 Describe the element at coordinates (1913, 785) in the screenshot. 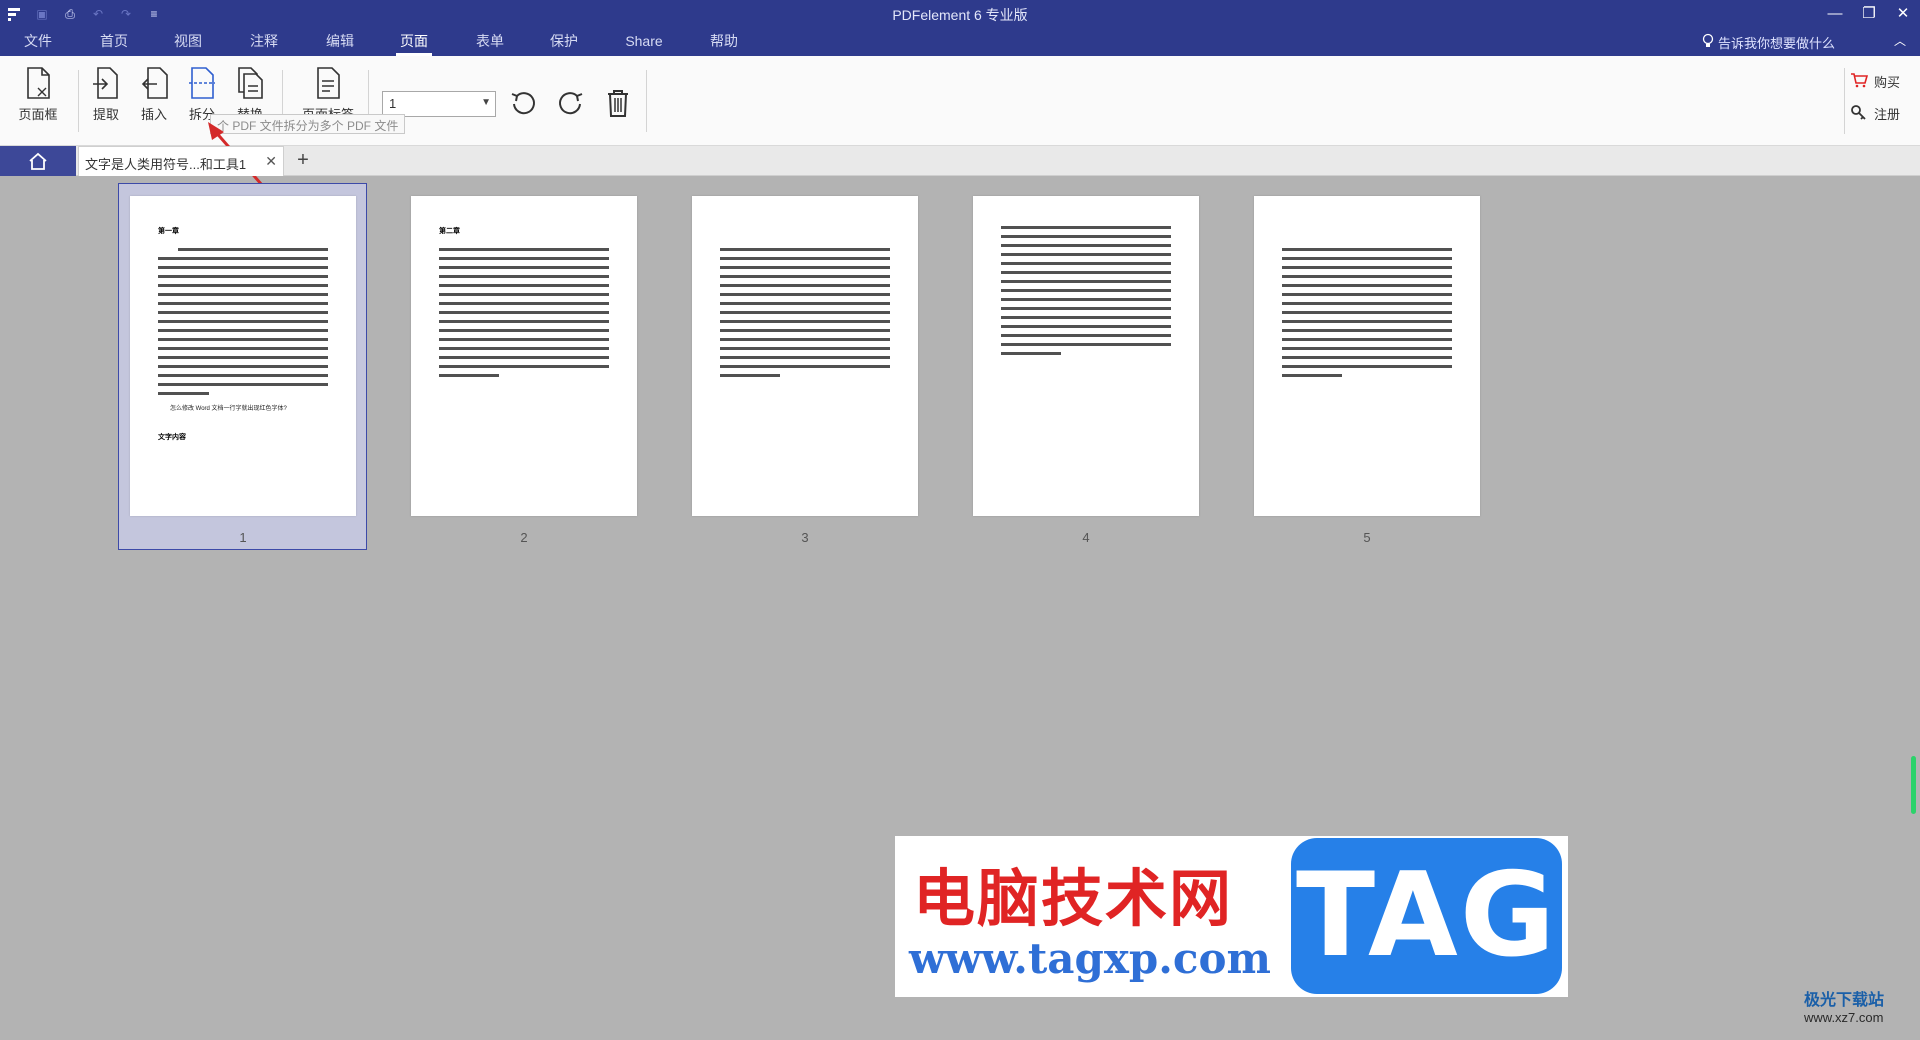

I see `scroll-indicator` at that location.